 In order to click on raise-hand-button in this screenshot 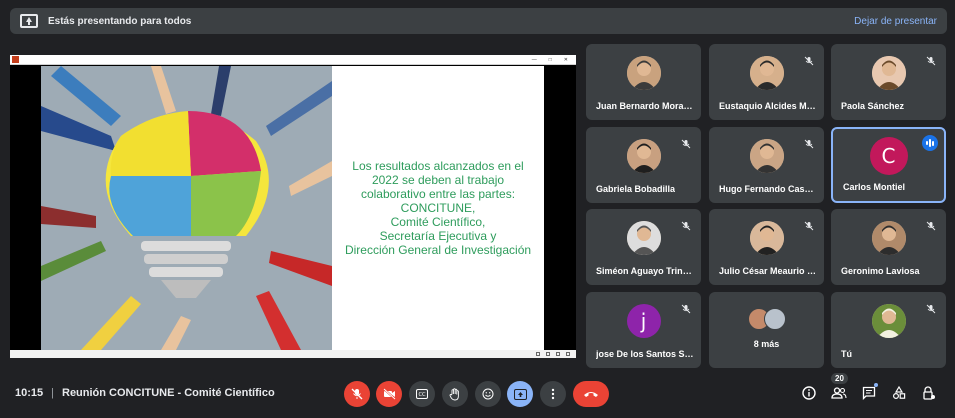, I will do `click(455, 394)`.